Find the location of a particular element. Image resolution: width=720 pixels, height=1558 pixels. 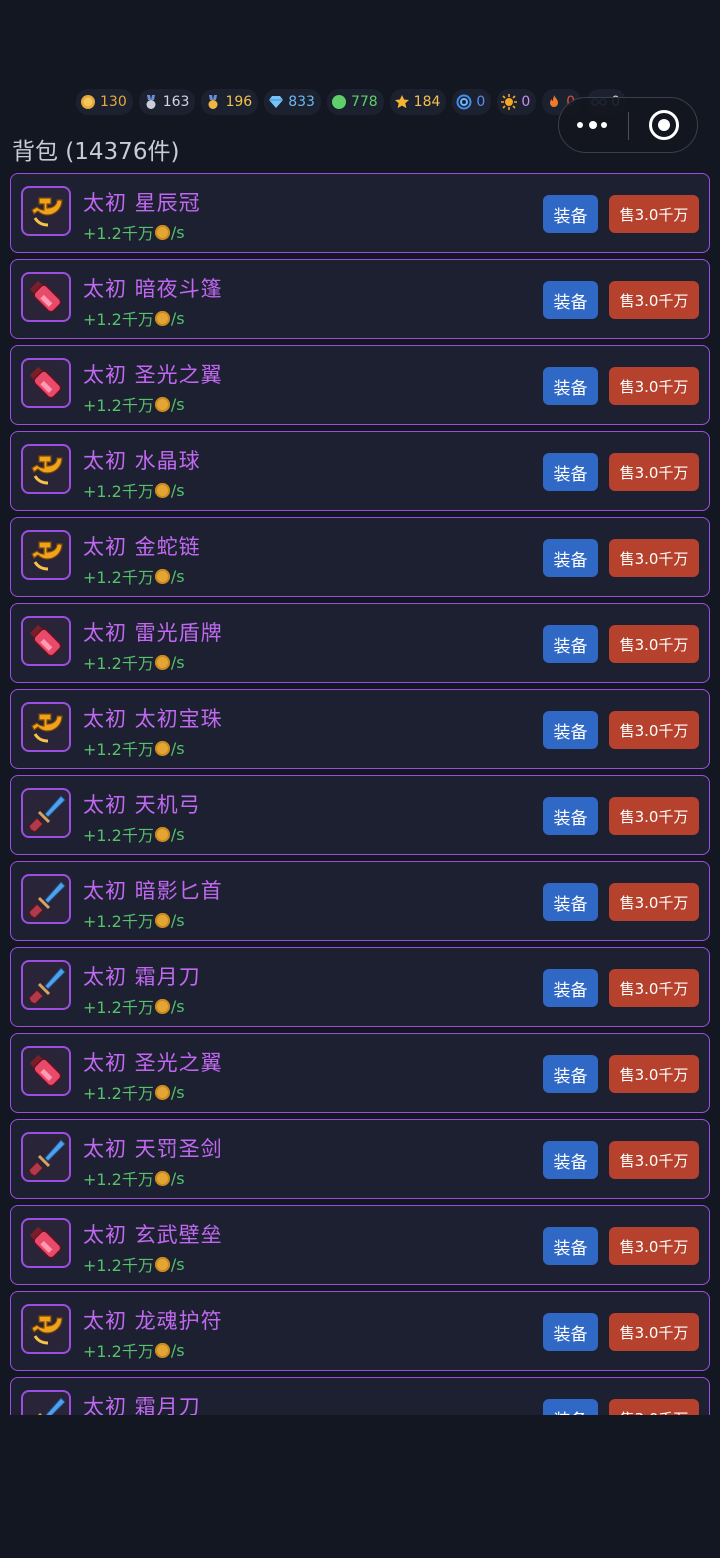

page-title: 背包 (14376件) is located at coordinates (96, 152).